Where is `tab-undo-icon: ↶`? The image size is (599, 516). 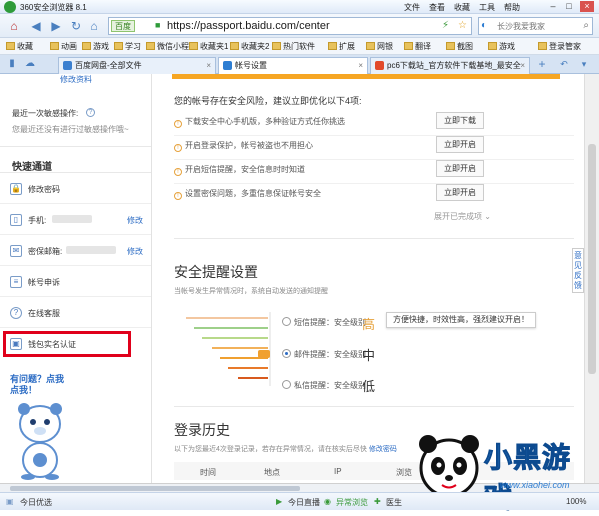 tab-undo-icon: ↶ is located at coordinates (564, 64).